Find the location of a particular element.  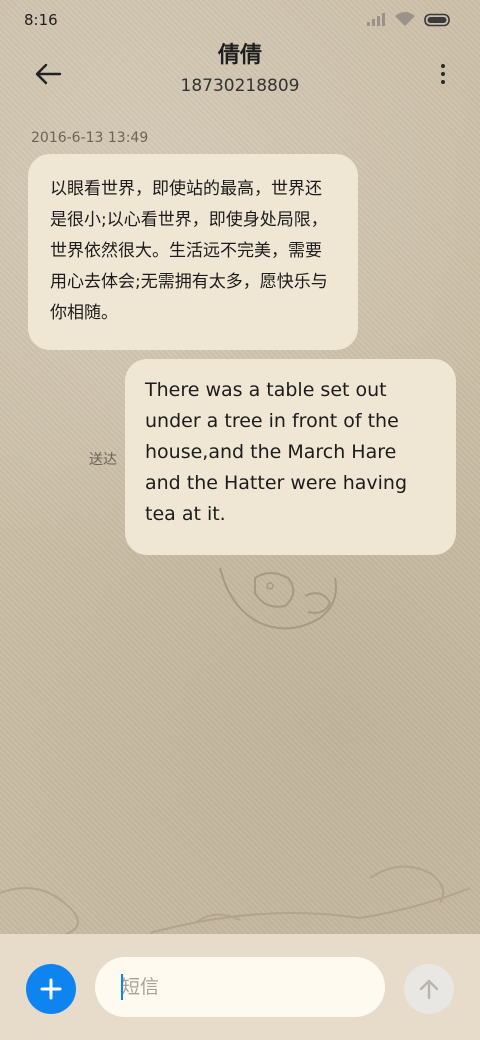

message-input is located at coordinates (240, 987).